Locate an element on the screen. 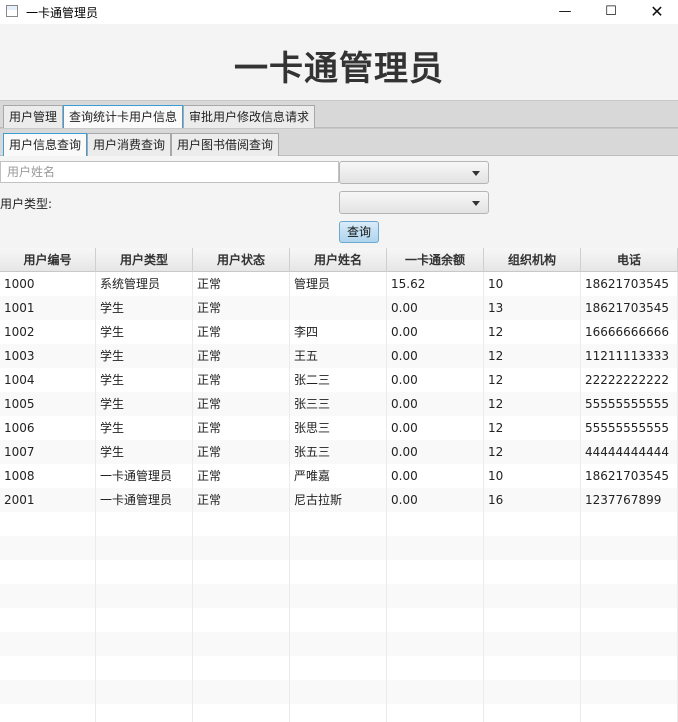  maximize-icon: ☐ is located at coordinates (611, 12).